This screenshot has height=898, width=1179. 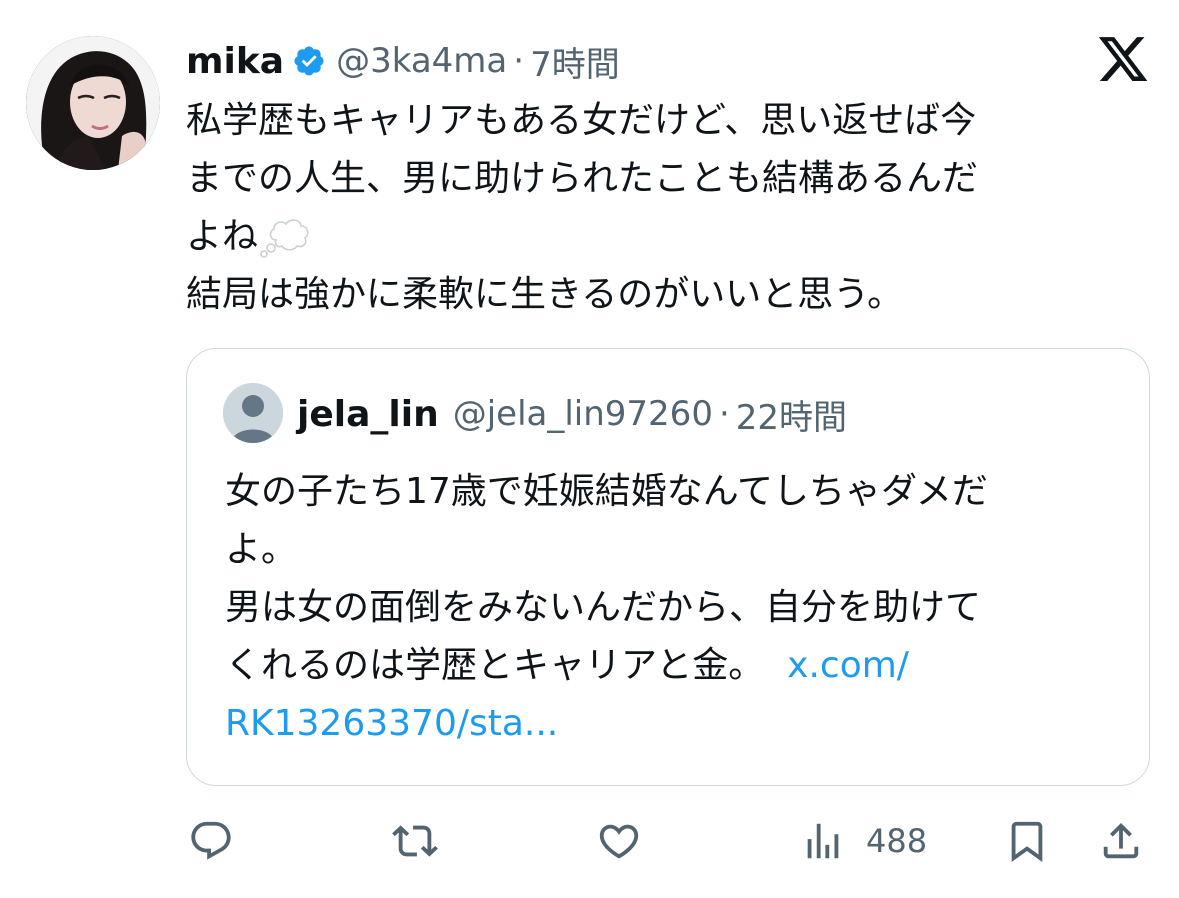 I want to click on quoted-author-name: jela_lin, so click(x=368, y=414).